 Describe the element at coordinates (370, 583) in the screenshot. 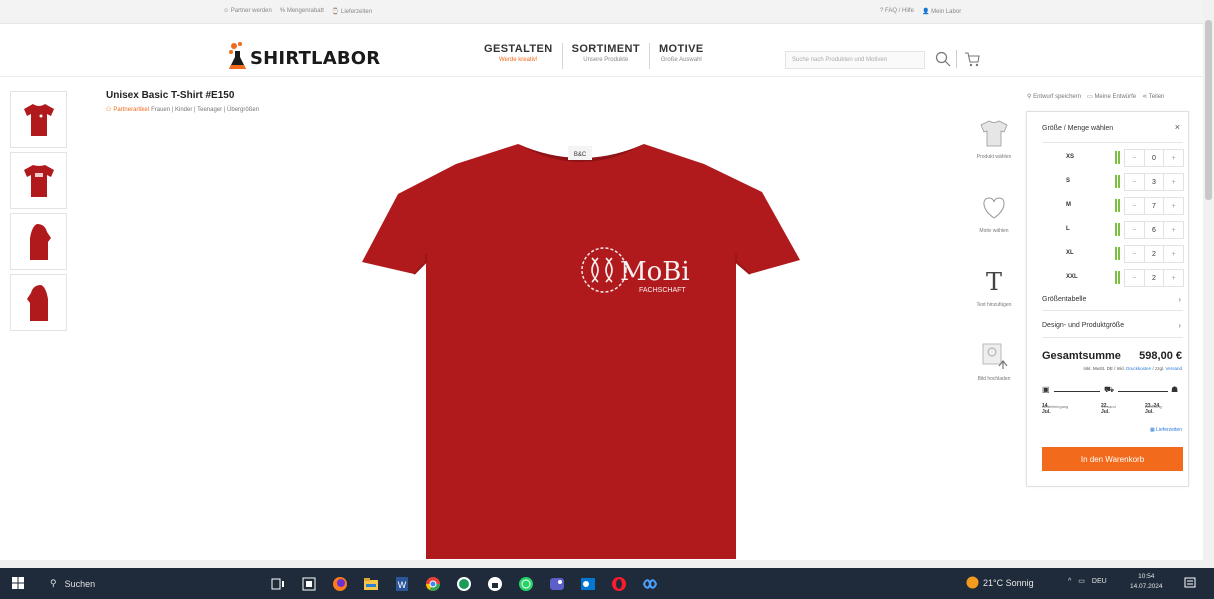

I see `file-explorer-icon` at that location.